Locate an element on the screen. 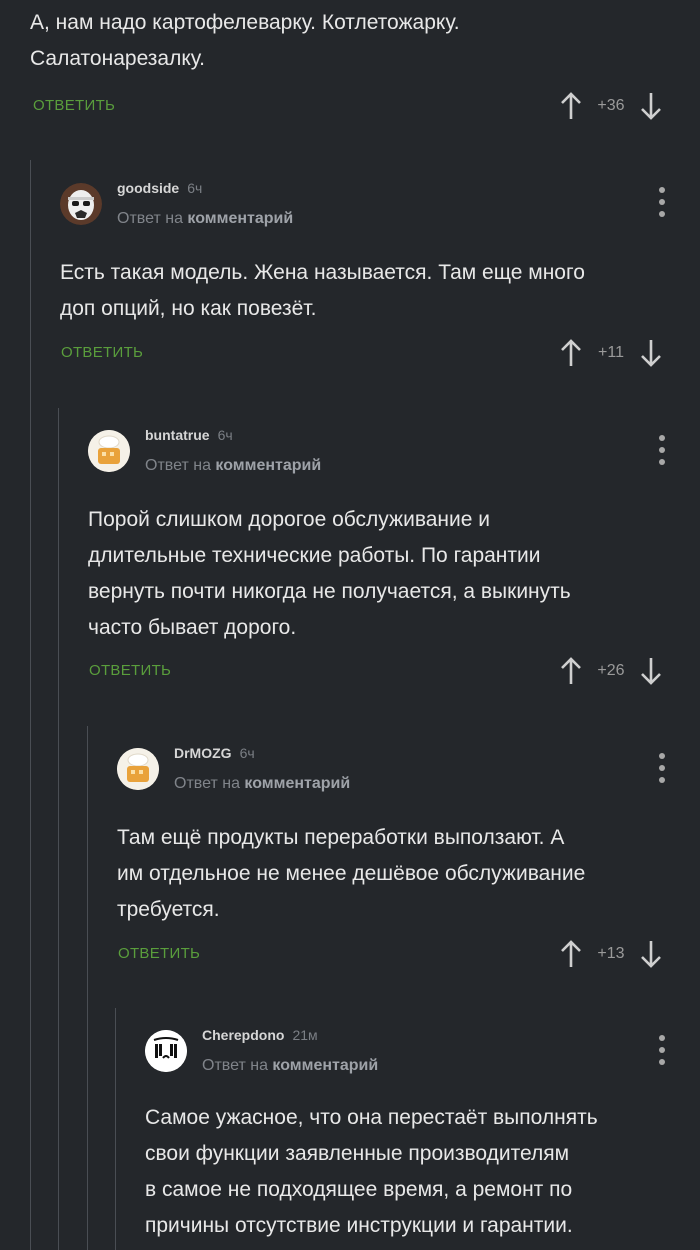 Image resolution: width=700 pixels, height=1250 pixels. comment-line: требуется. is located at coordinates (168, 909).